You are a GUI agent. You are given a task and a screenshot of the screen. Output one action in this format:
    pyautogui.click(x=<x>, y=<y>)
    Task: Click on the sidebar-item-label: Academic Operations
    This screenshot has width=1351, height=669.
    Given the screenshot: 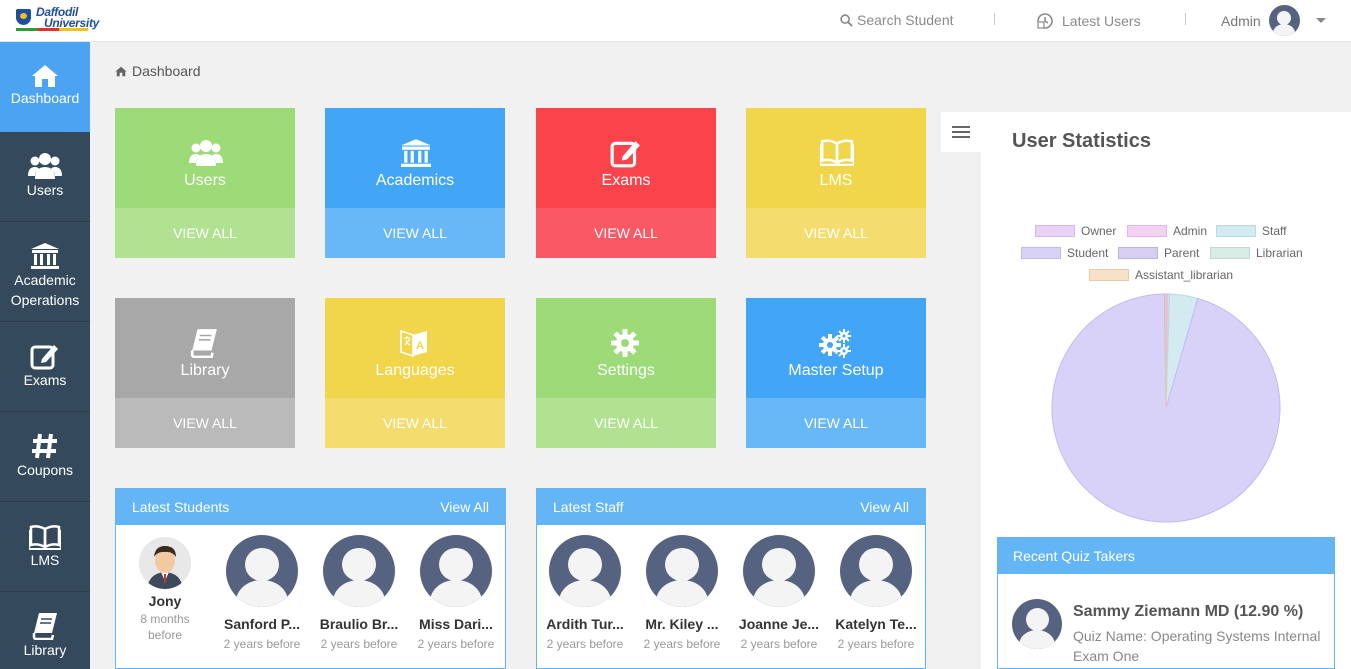 What is the action you would take?
    pyautogui.click(x=45, y=290)
    